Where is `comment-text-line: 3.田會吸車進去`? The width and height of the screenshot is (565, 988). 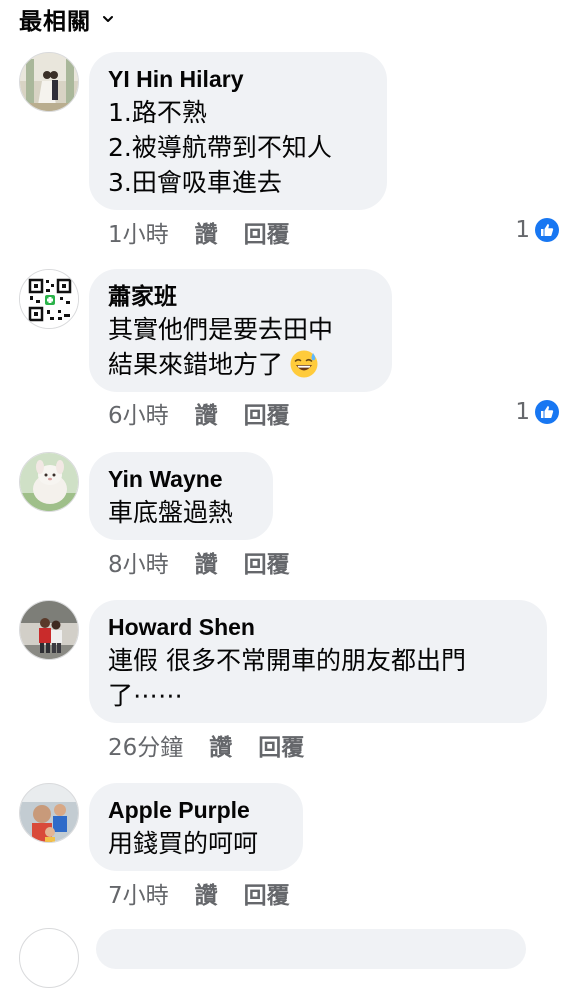
comment-text-line: 3.田會吸車進去 is located at coordinates (195, 182).